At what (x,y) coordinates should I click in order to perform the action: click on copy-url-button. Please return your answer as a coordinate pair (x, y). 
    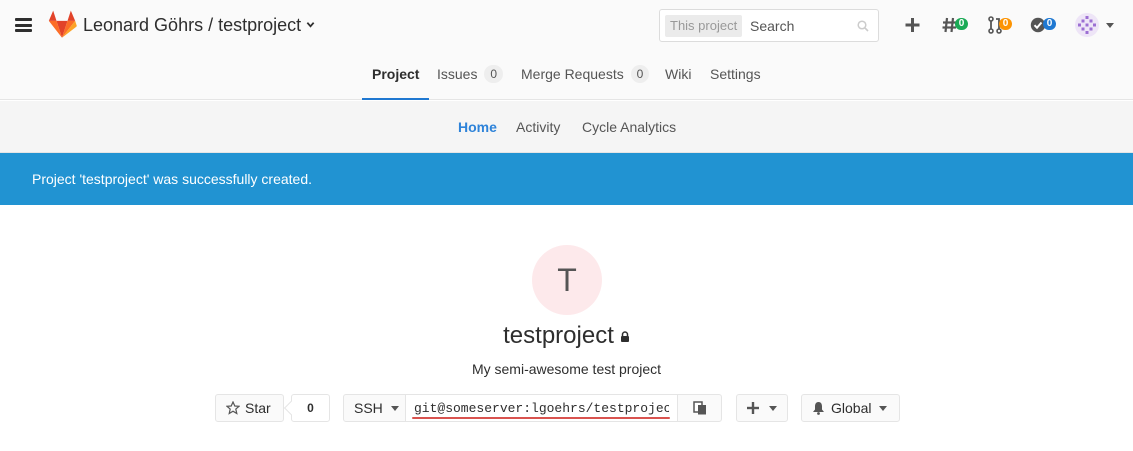
    Looking at the image, I should click on (699, 408).